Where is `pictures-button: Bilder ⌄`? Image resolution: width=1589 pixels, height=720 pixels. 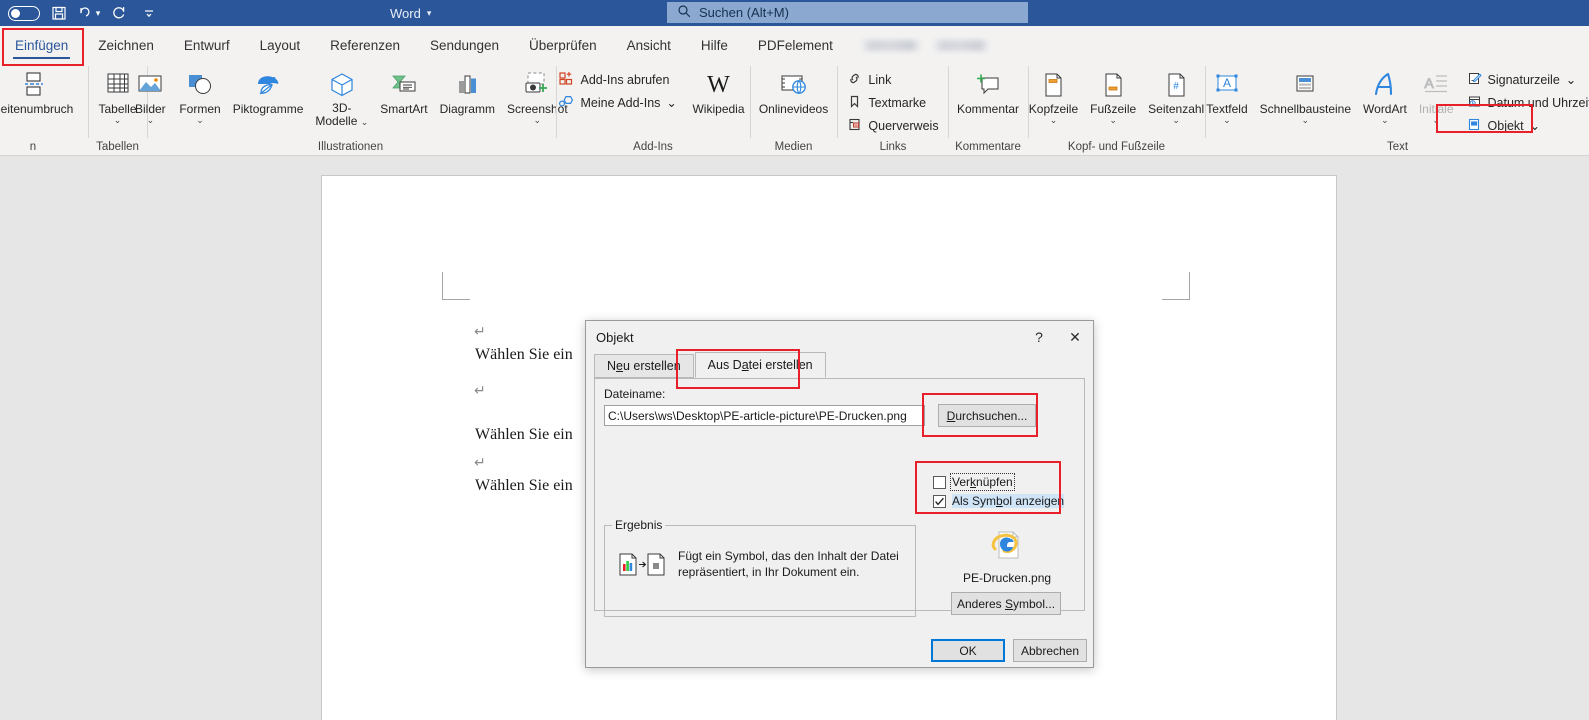
pictures-button: Bilder ⌄ is located at coordinates (150, 95).